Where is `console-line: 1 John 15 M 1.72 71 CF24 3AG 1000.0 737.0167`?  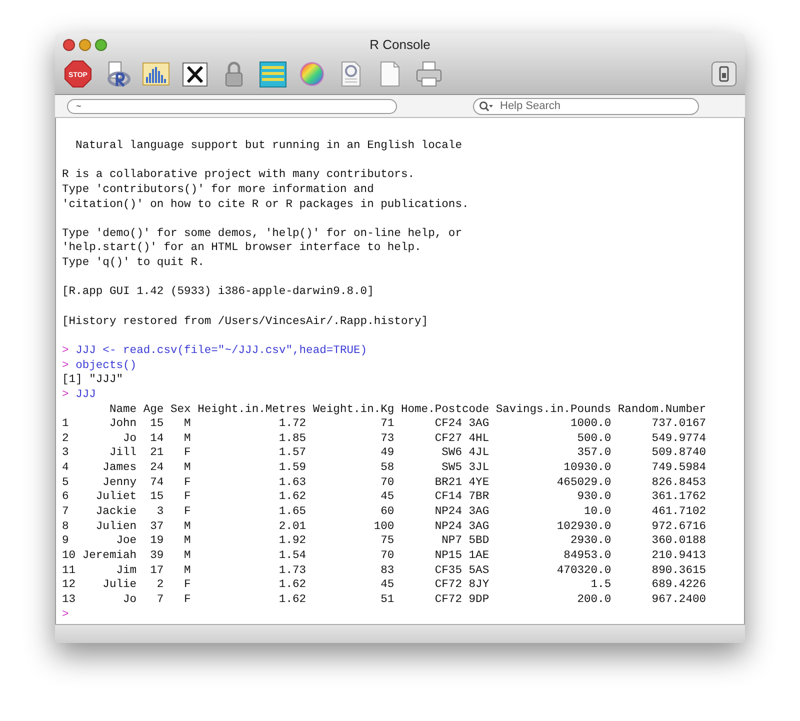 console-line: 1 John 15 M 1.72 71 CF24 3AG 1000.0 737.0167 is located at coordinates (384, 424).